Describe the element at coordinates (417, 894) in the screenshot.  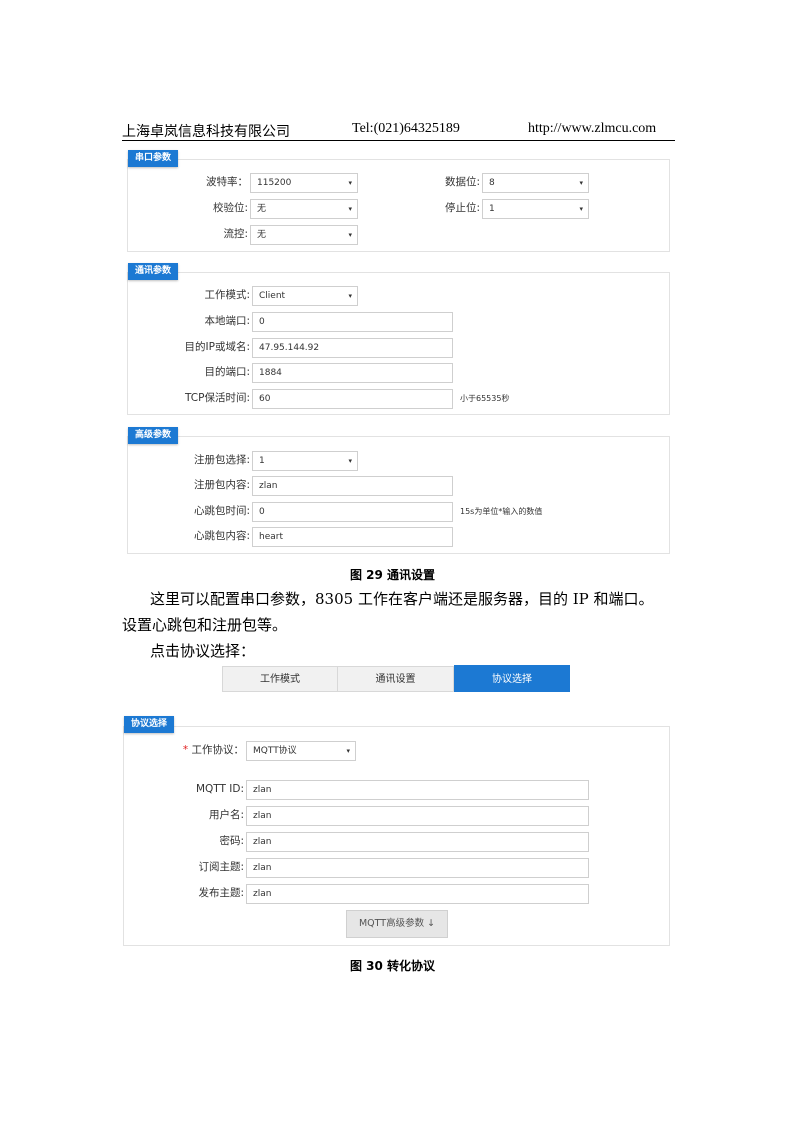
I see `publish-topic-input: zlan` at that location.